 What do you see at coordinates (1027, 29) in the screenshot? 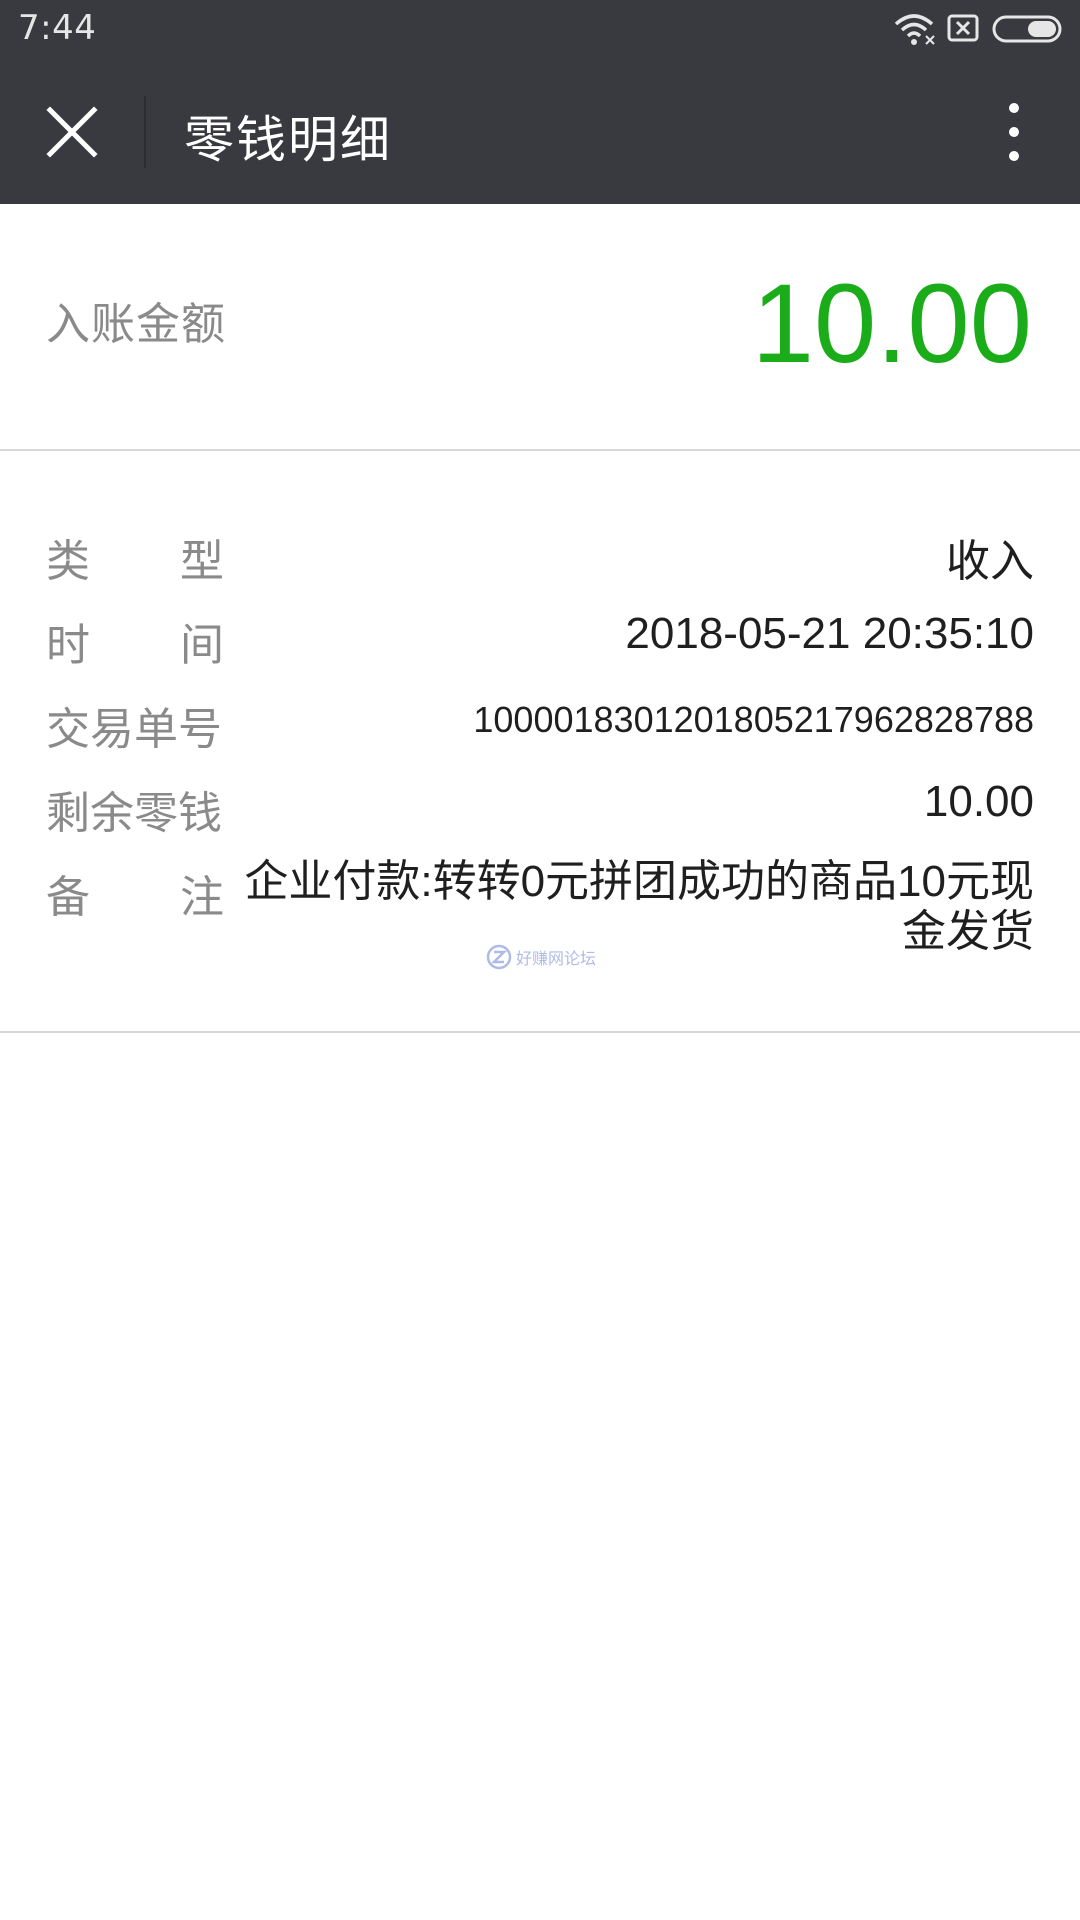
I see `battery-icon` at bounding box center [1027, 29].